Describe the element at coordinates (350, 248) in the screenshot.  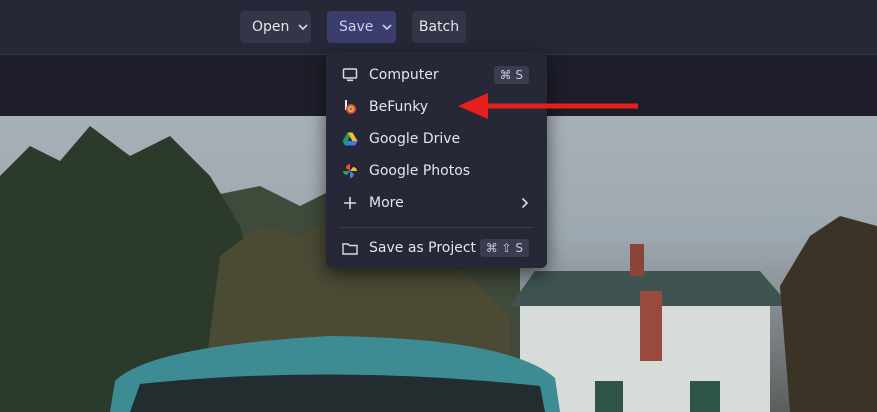
I see `folder-icon` at that location.